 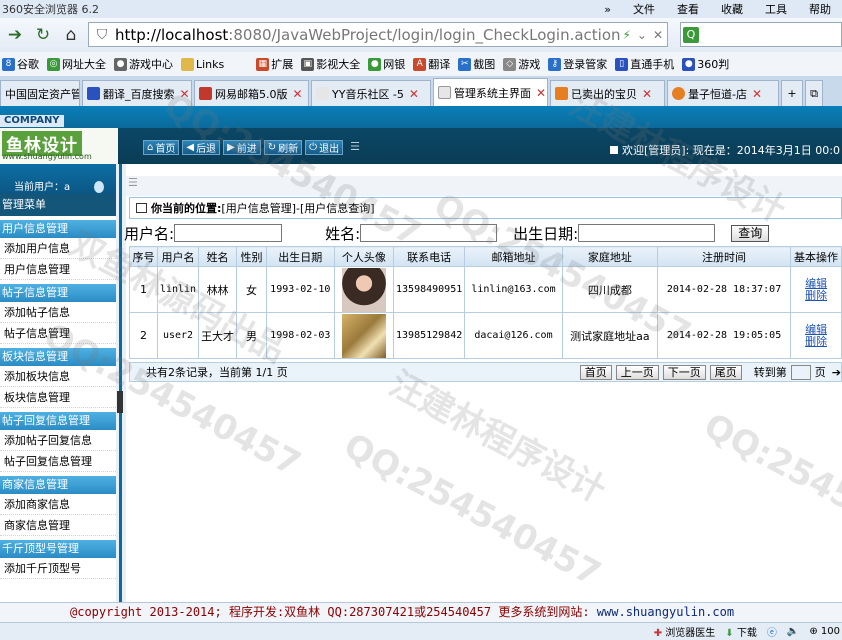 What do you see at coordinates (283, 147) in the screenshot?
I see `refresh-button: ↻ 刷新` at bounding box center [283, 147].